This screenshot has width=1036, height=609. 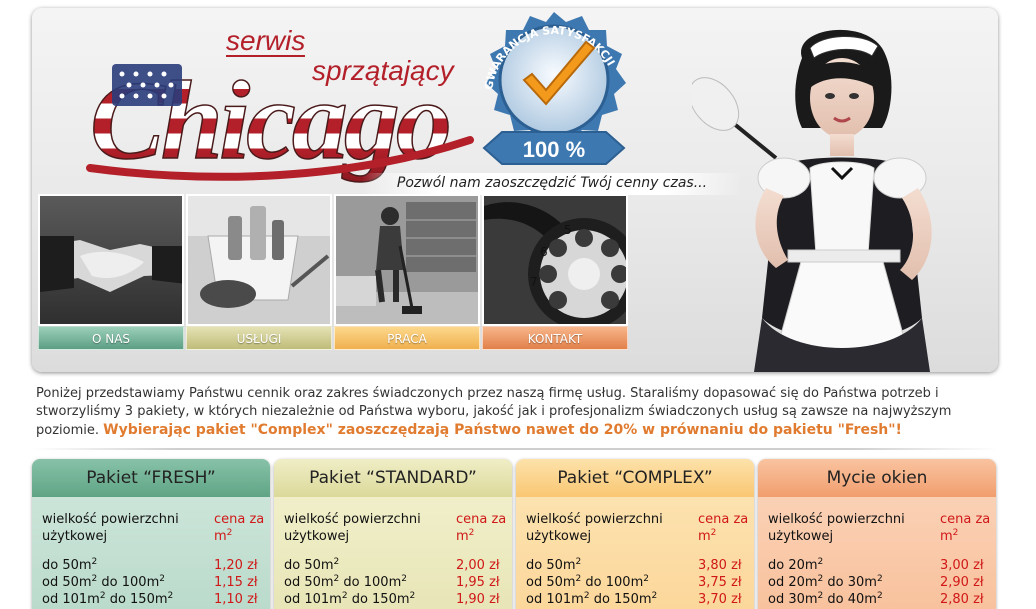 I want to click on price-row: od 20m2 do 30m2 2,90 zł, so click(x=876, y=582).